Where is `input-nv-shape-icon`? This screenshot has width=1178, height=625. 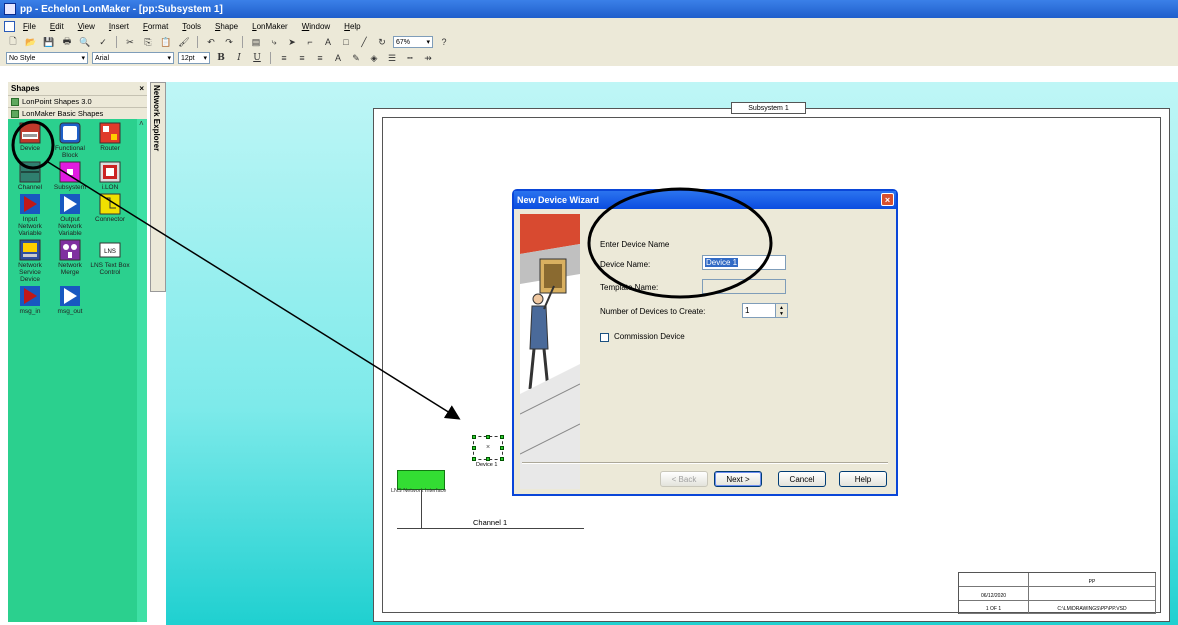
input-nv-shape-icon is located at coordinates (30, 204).